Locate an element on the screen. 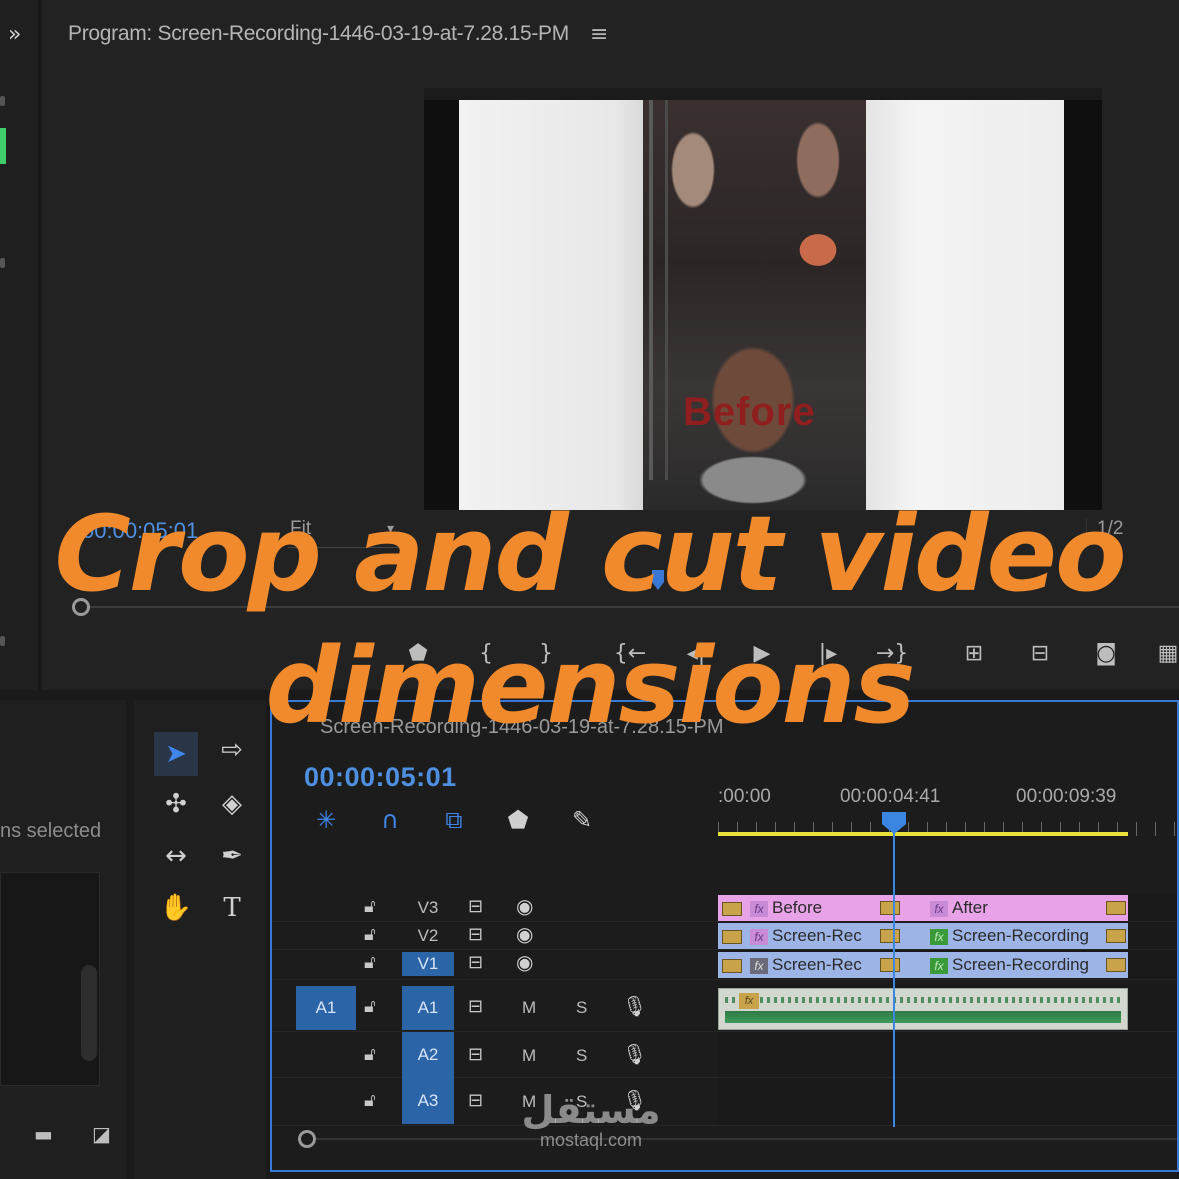  clip: fx After is located at coordinates (1015, 908).